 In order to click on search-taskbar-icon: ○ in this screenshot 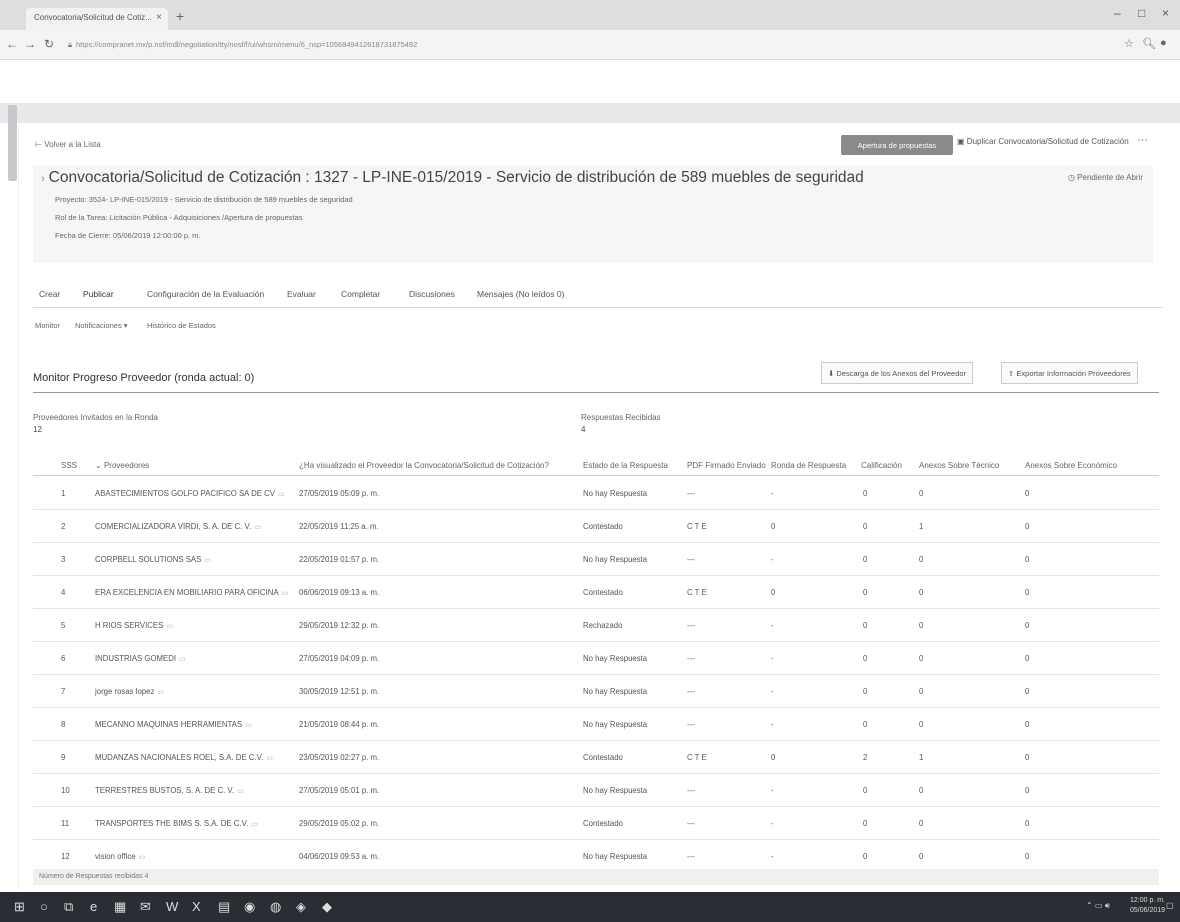, I will do `click(44, 906)`.